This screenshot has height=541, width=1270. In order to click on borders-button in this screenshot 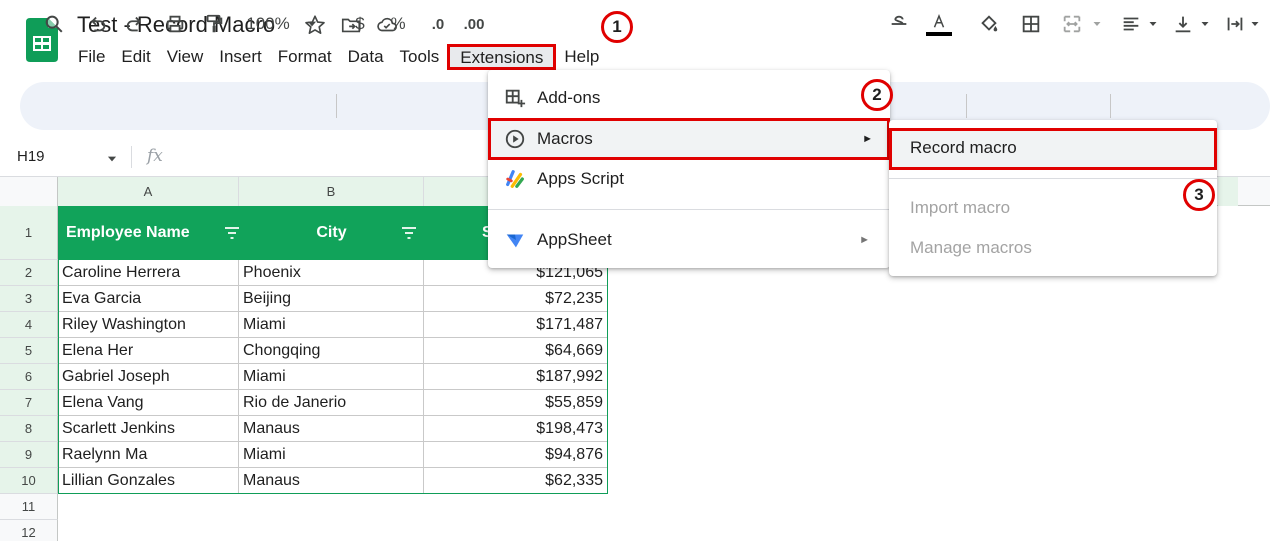, I will do `click(1031, 24)`.